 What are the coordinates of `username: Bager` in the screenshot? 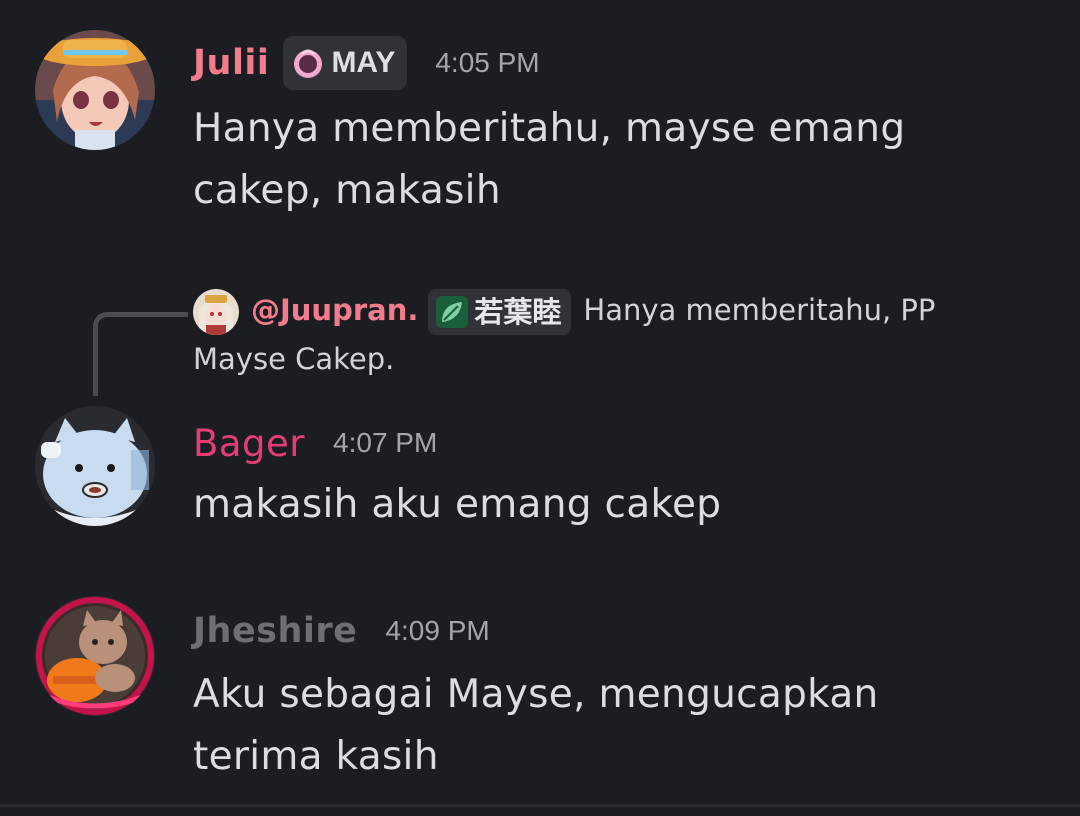 It's located at (249, 443).